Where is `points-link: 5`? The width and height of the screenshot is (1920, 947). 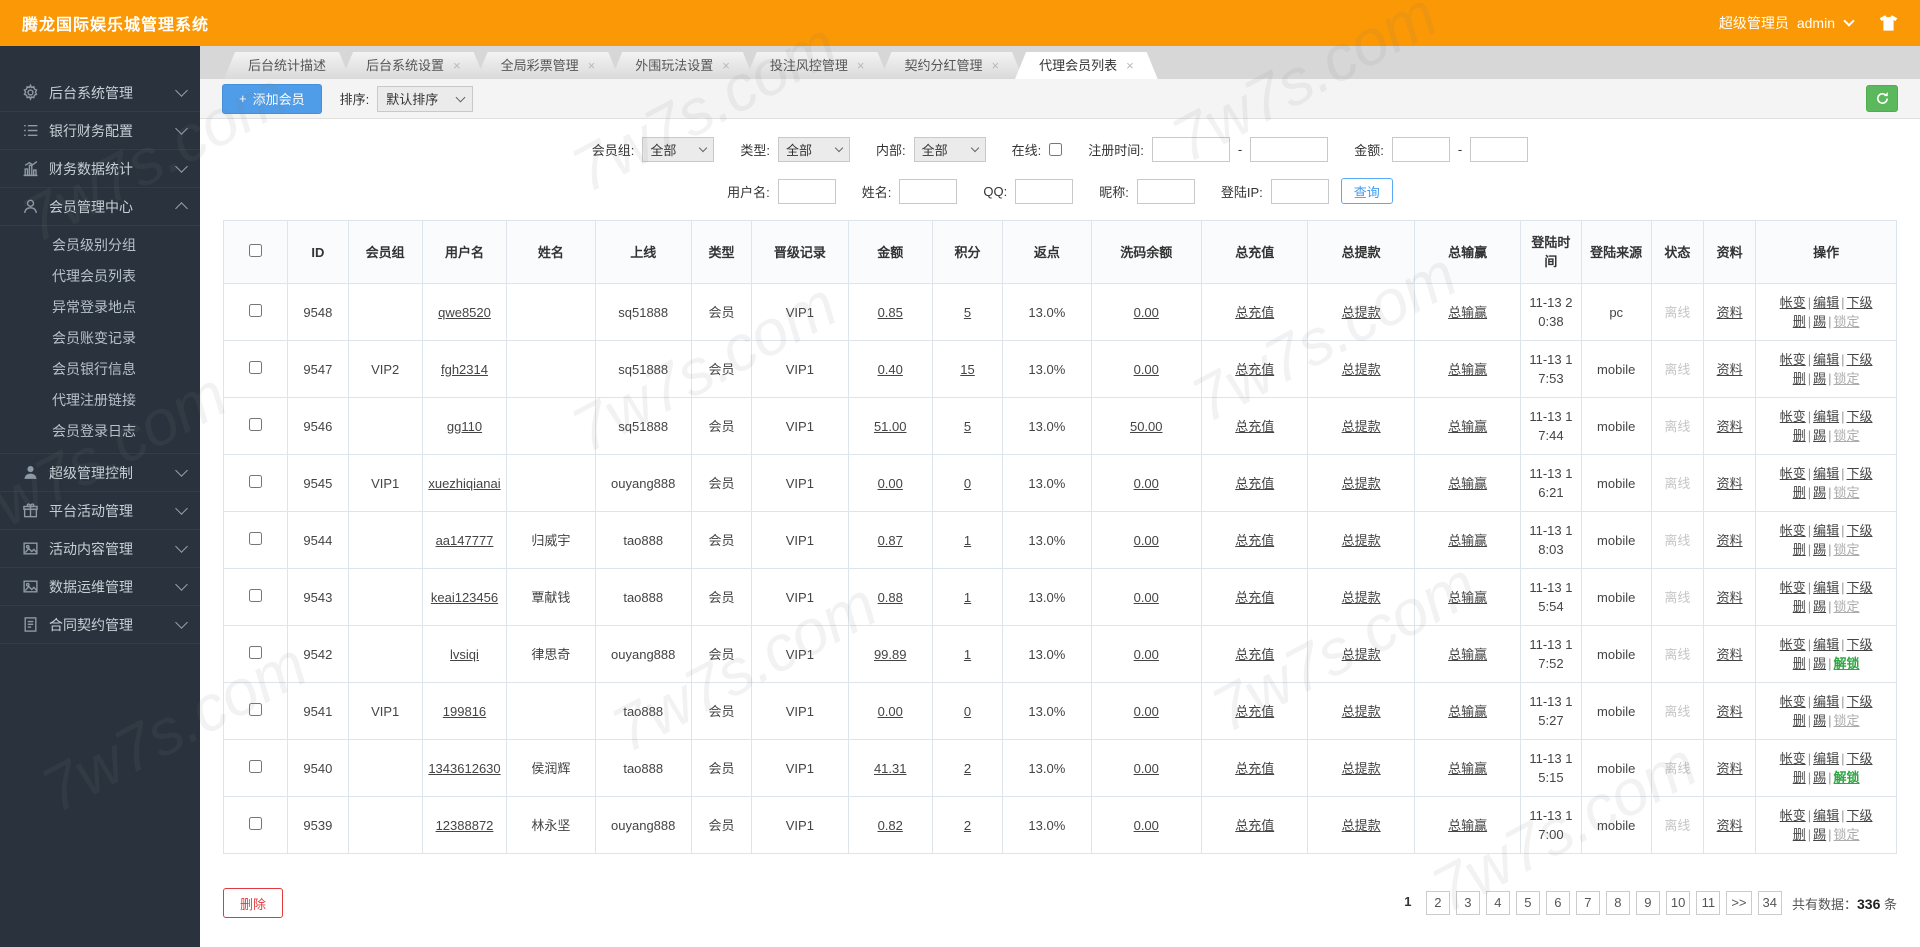 points-link: 5 is located at coordinates (967, 426).